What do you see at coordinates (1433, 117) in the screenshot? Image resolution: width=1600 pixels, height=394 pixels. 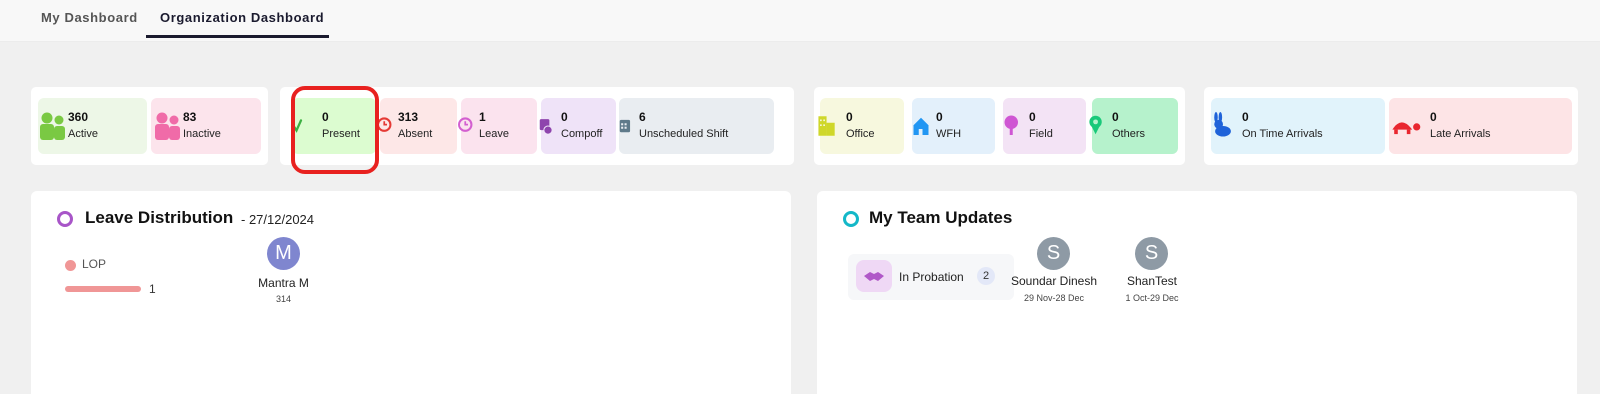 I see `late-arrivals-count: 0` at bounding box center [1433, 117].